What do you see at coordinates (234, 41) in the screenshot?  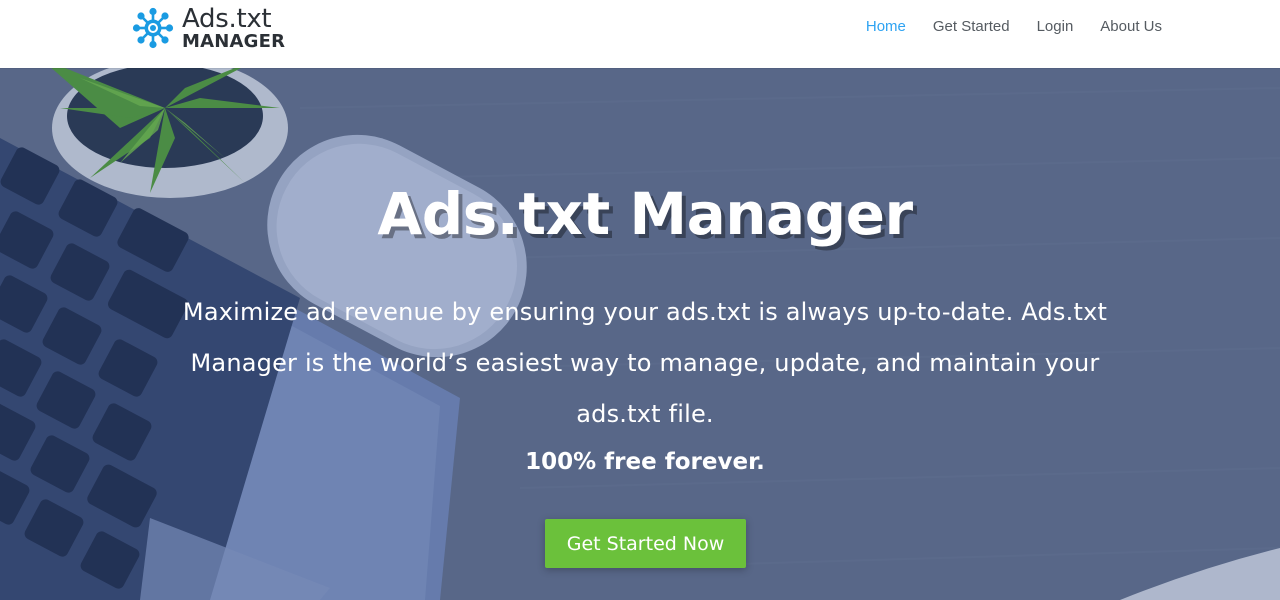 I see `logo-subtitle: MANAGER` at bounding box center [234, 41].